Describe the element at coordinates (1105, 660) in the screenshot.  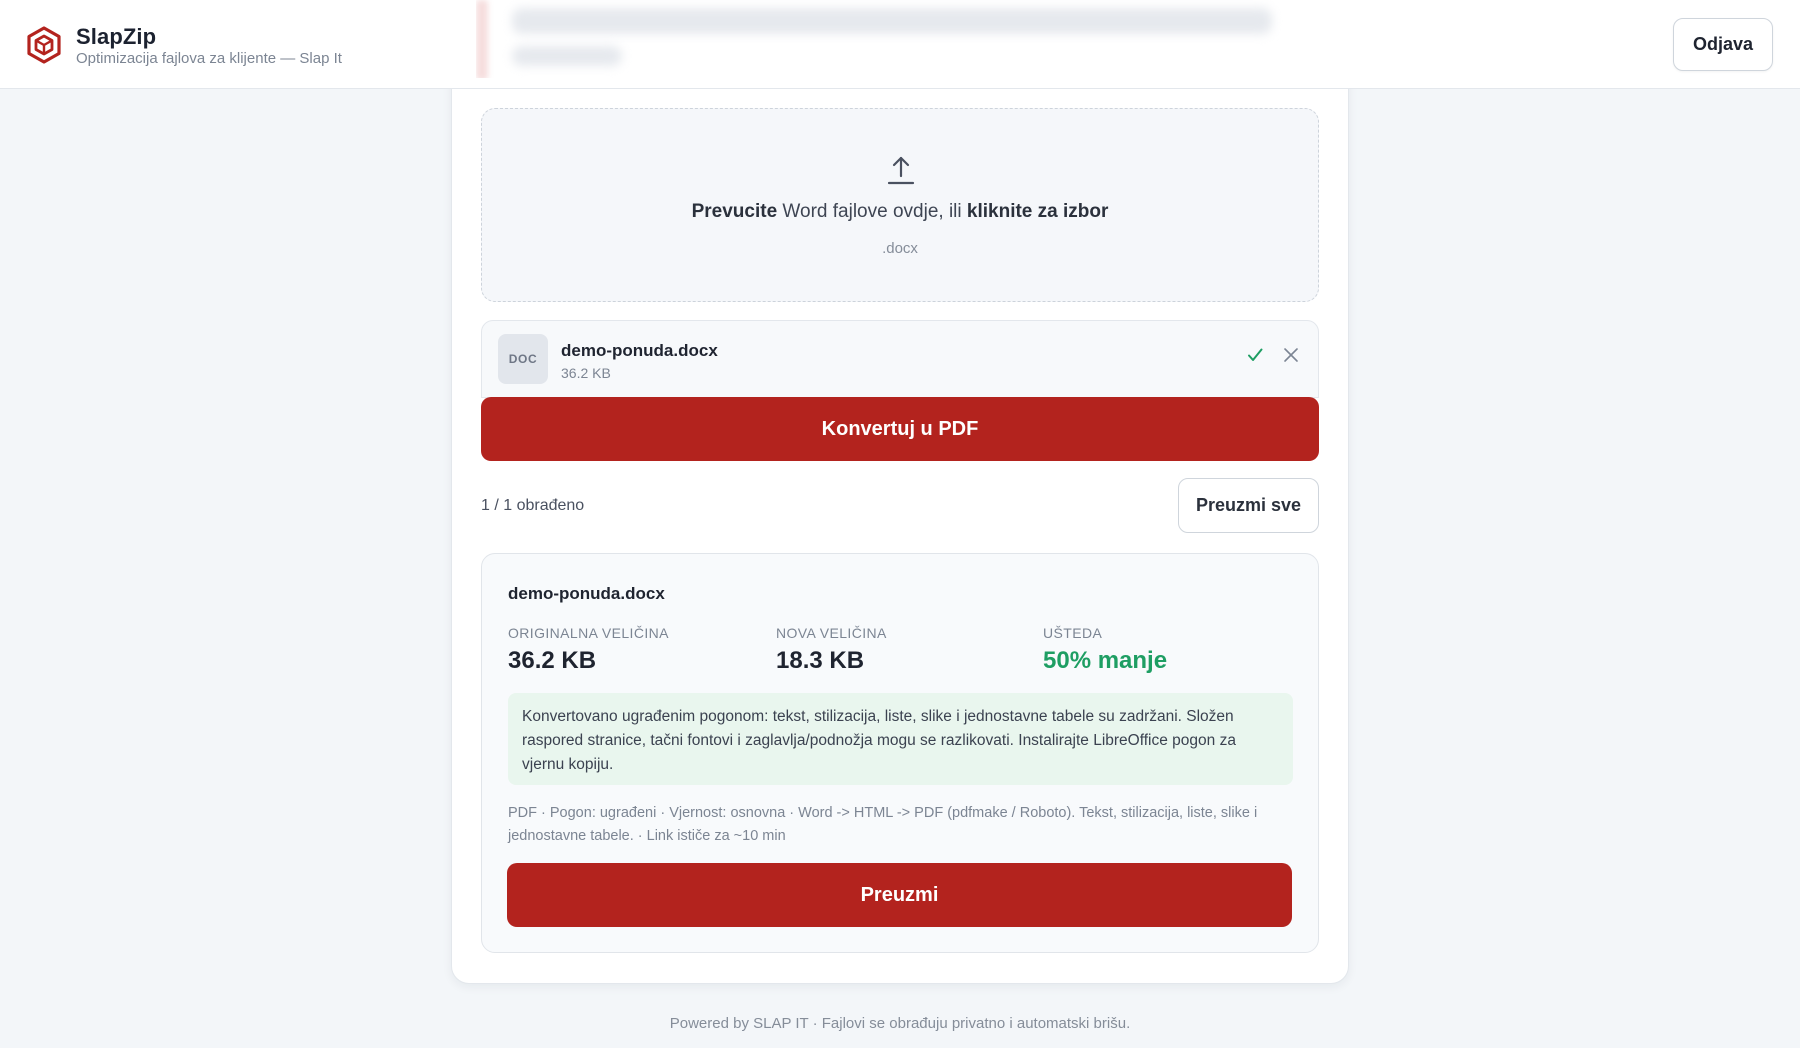
I see `savings-value: 50% manje` at that location.